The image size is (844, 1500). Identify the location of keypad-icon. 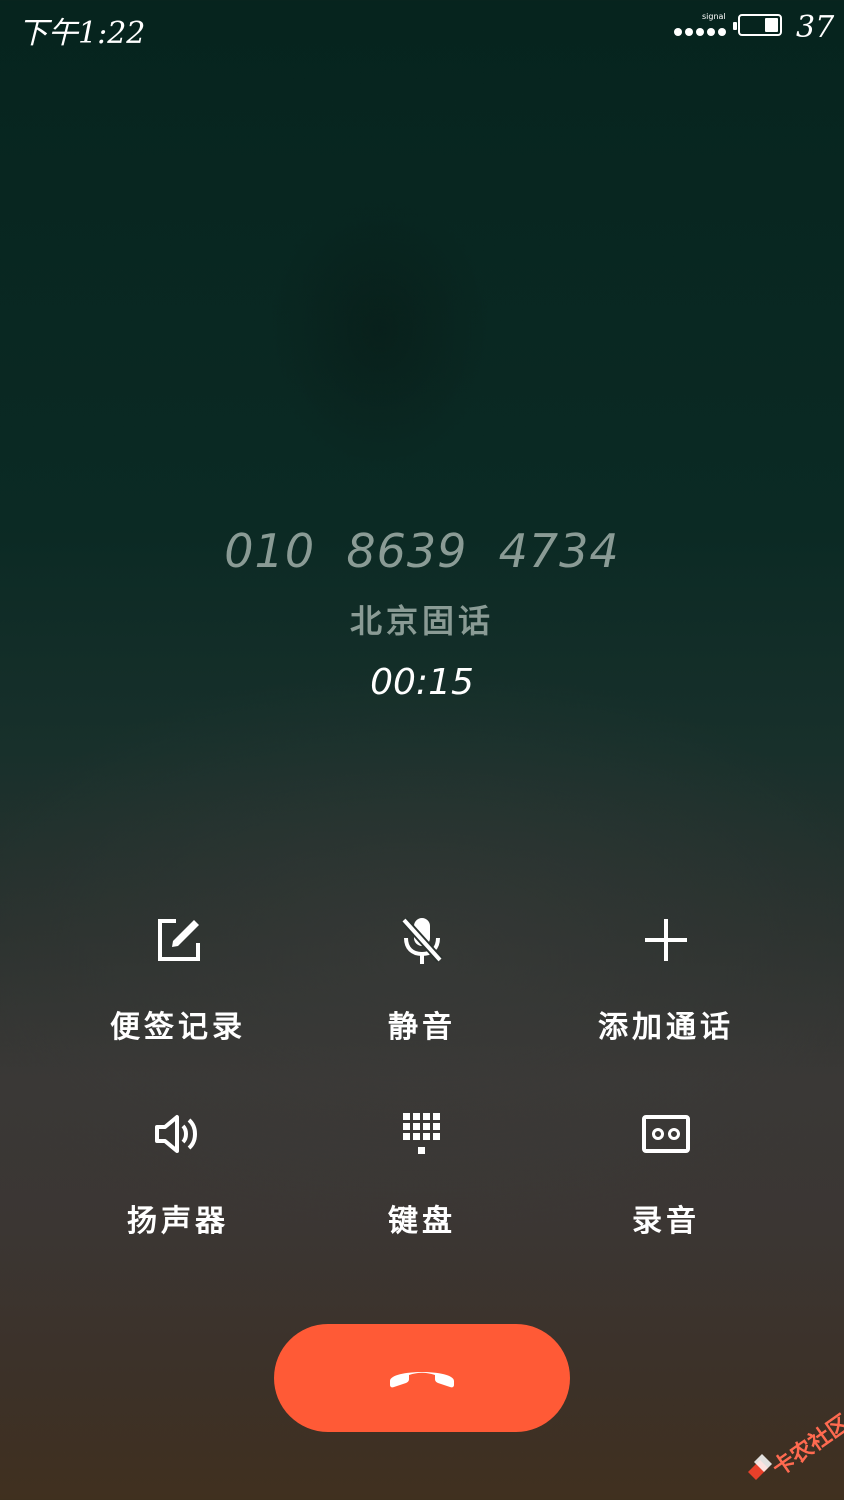
(422, 1134).